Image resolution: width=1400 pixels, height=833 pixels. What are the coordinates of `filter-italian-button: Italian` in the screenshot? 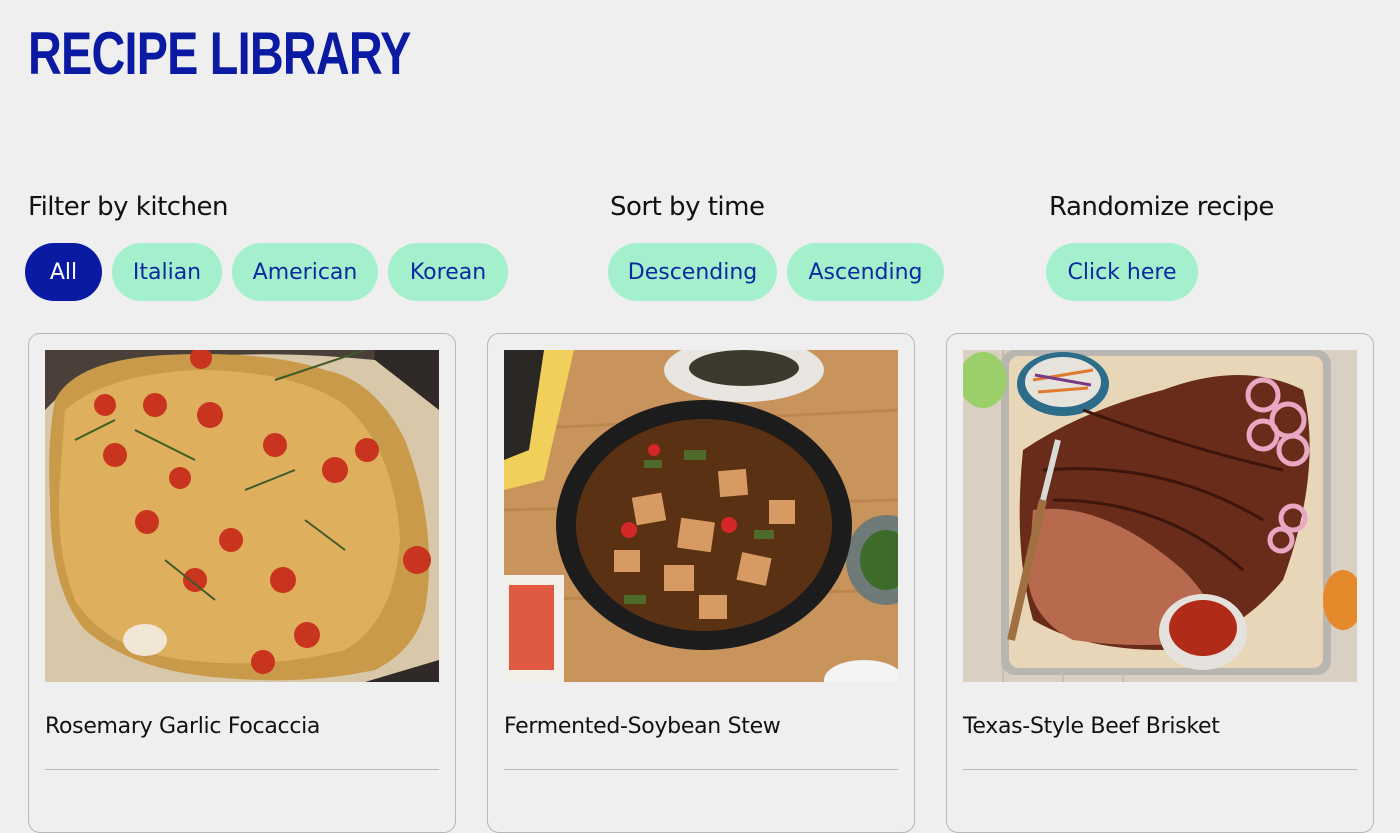 It's located at (167, 272).